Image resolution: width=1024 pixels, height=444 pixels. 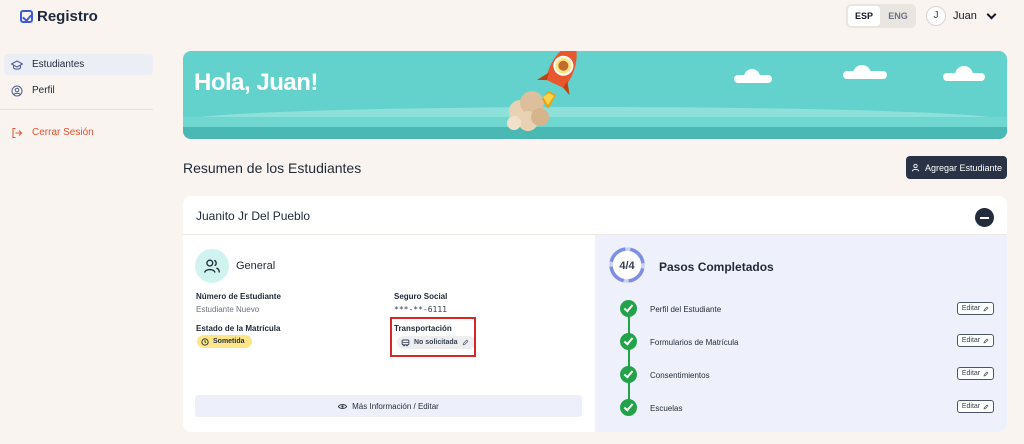 I want to click on eye-icon, so click(x=343, y=406).